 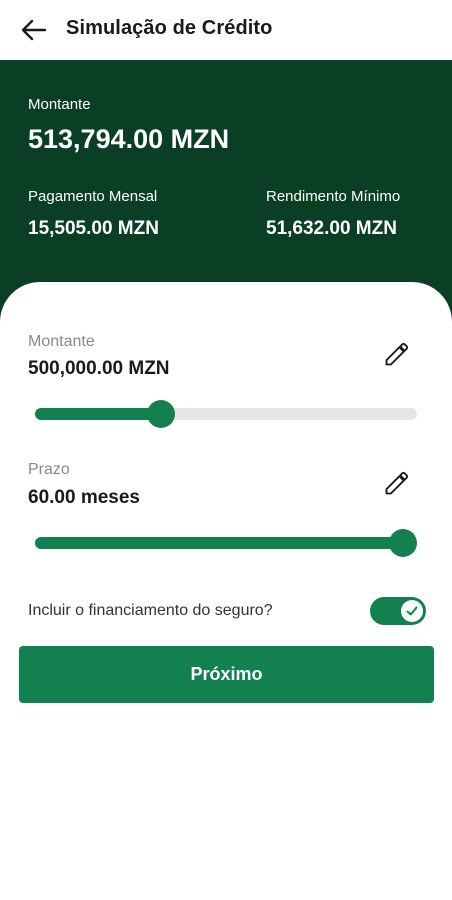 What do you see at coordinates (93, 196) in the screenshot?
I see `monthly-payment-label: Pagamento Mensal` at bounding box center [93, 196].